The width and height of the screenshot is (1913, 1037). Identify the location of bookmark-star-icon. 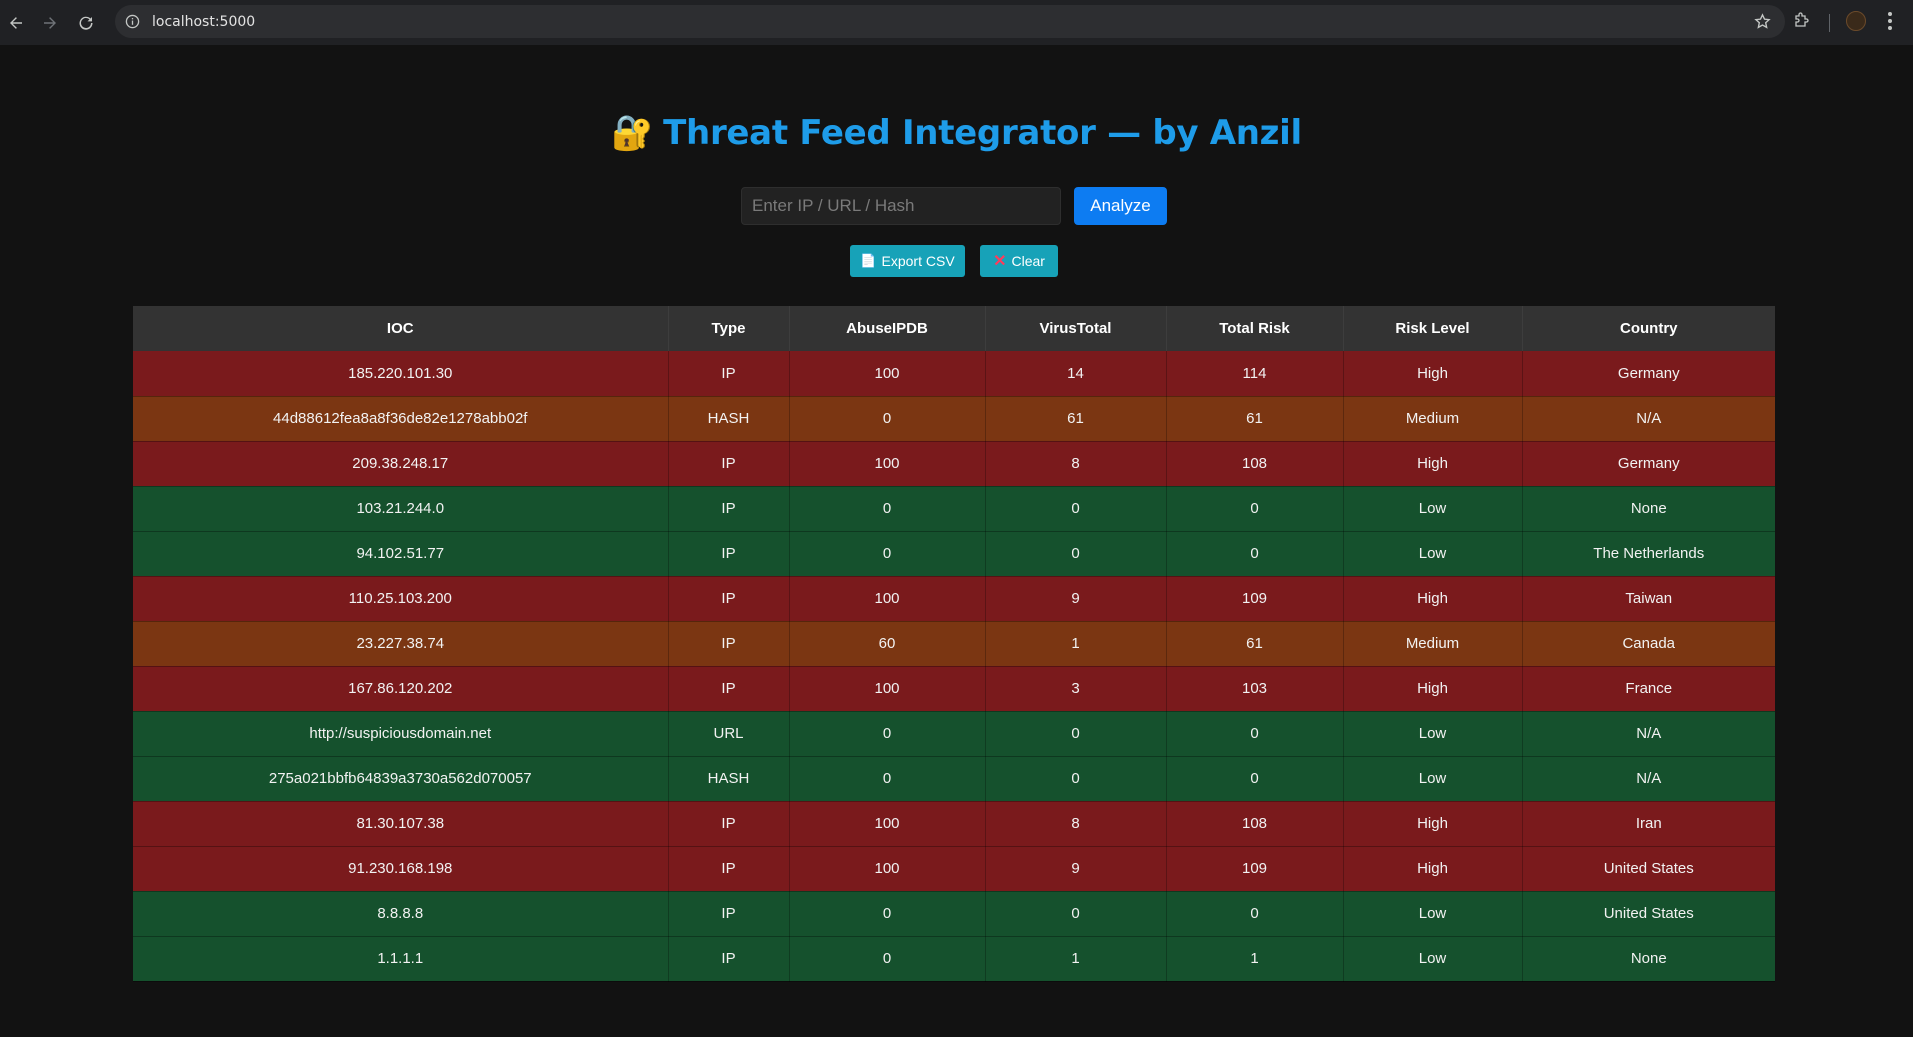
(1762, 21).